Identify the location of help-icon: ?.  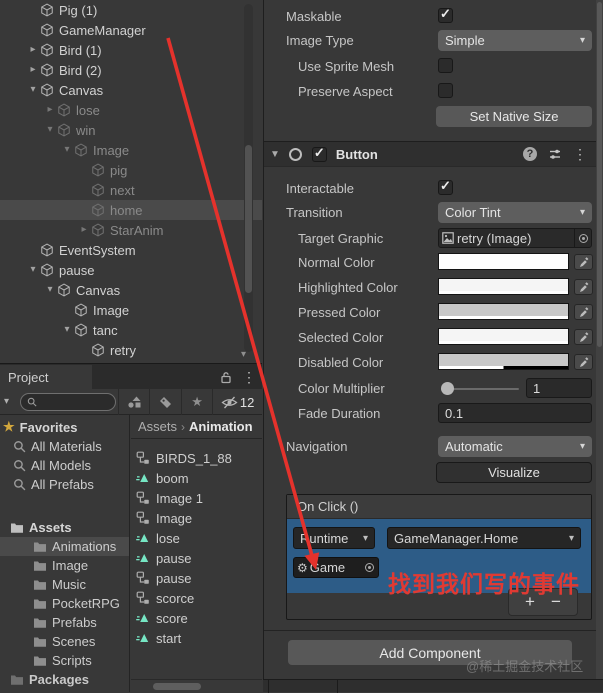
(530, 154).